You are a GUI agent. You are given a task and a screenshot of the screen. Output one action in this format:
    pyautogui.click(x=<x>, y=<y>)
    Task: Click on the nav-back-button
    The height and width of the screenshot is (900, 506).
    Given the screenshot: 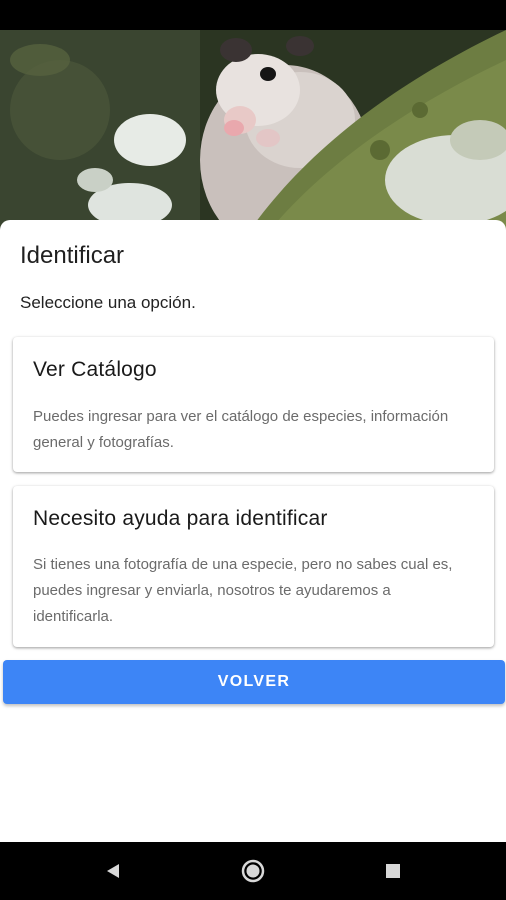 What is the action you would take?
    pyautogui.click(x=113, y=871)
    